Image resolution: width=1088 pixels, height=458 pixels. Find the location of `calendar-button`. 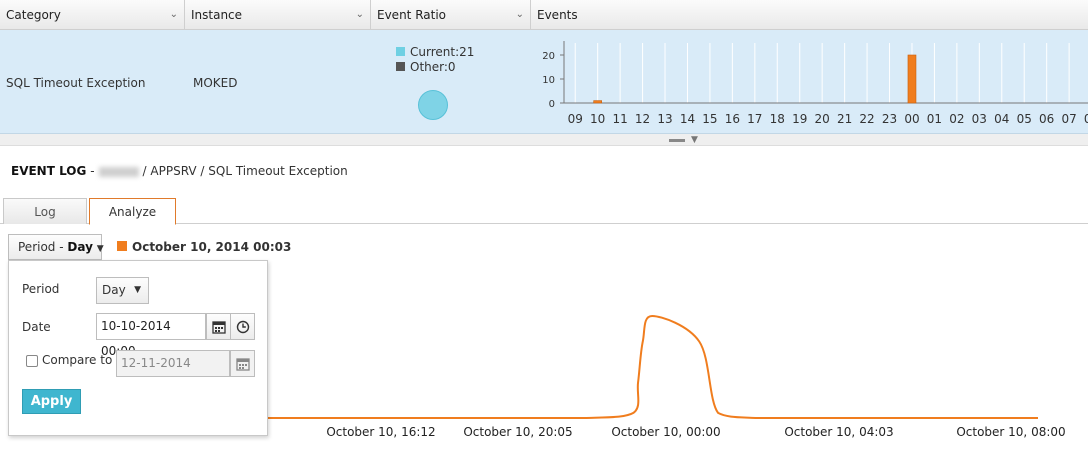

calendar-button is located at coordinates (218, 326).